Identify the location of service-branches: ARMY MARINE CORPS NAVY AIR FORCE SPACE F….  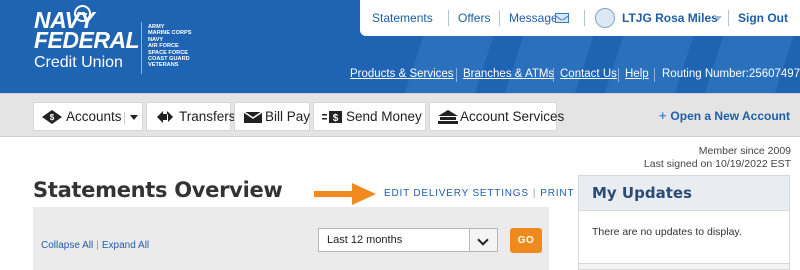
(170, 46).